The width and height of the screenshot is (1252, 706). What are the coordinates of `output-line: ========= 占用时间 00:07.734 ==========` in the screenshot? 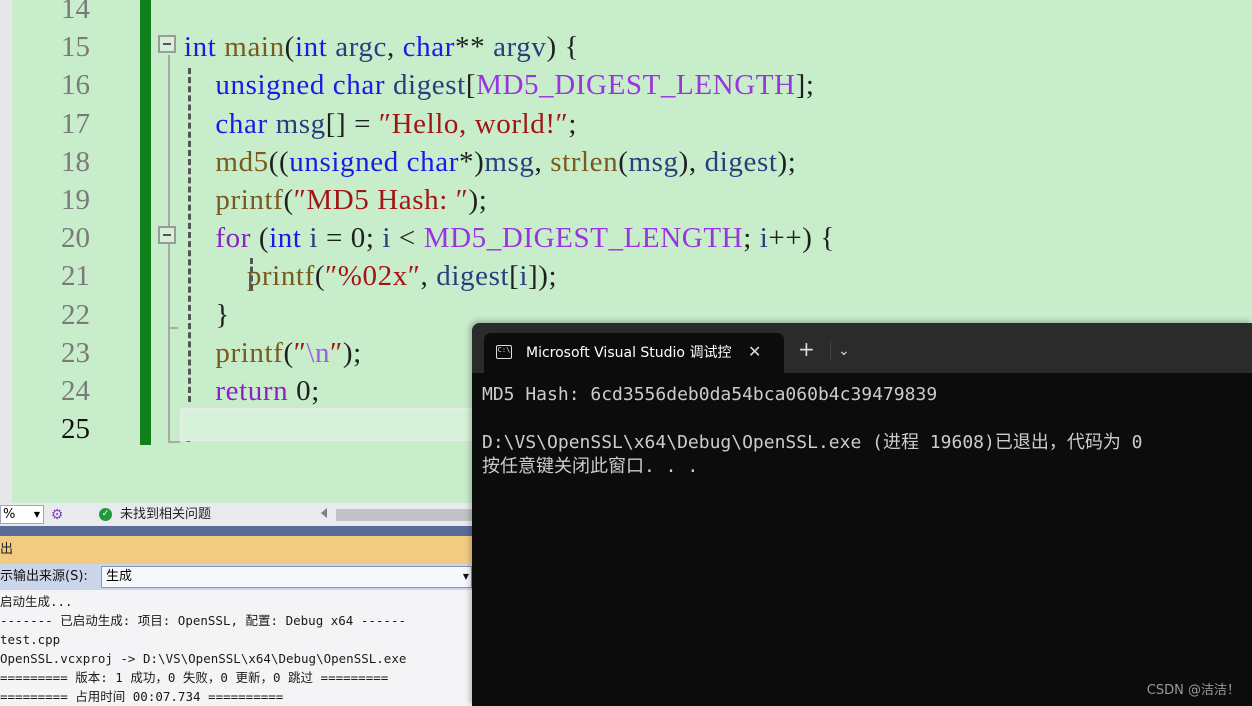 It's located at (142, 696).